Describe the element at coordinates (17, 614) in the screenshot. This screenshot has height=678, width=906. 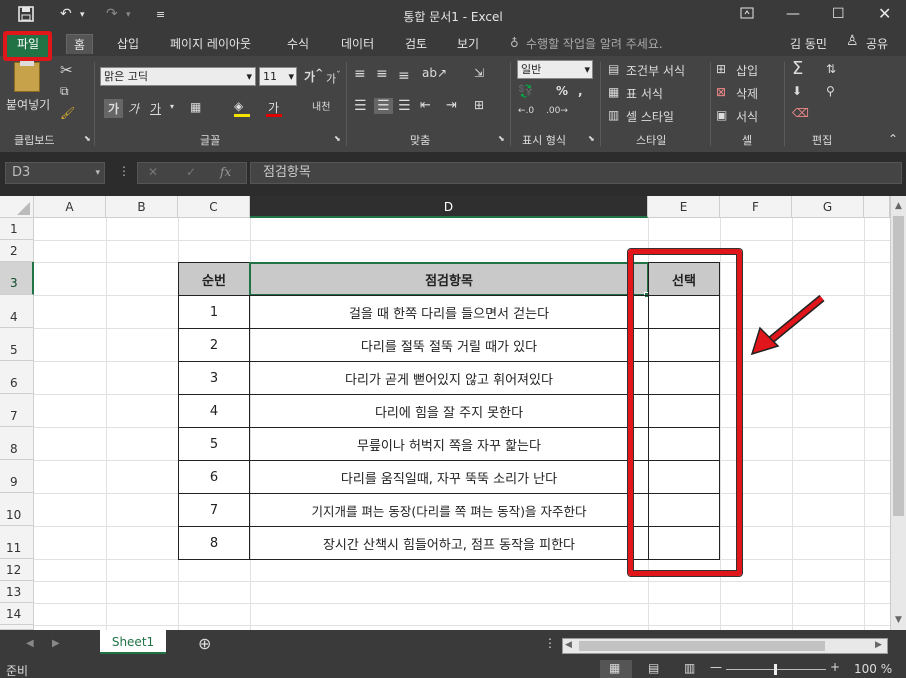
I see `row-header-14: 14` at that location.